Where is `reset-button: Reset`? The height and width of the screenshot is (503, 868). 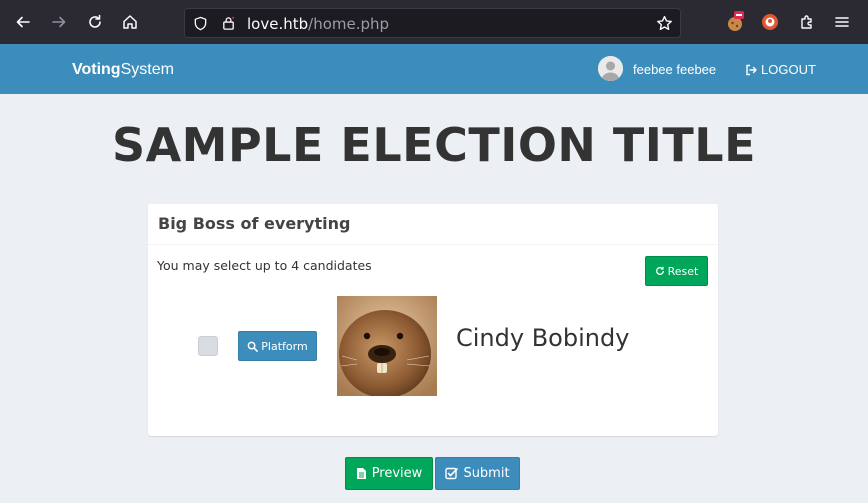 reset-button: Reset is located at coordinates (676, 271).